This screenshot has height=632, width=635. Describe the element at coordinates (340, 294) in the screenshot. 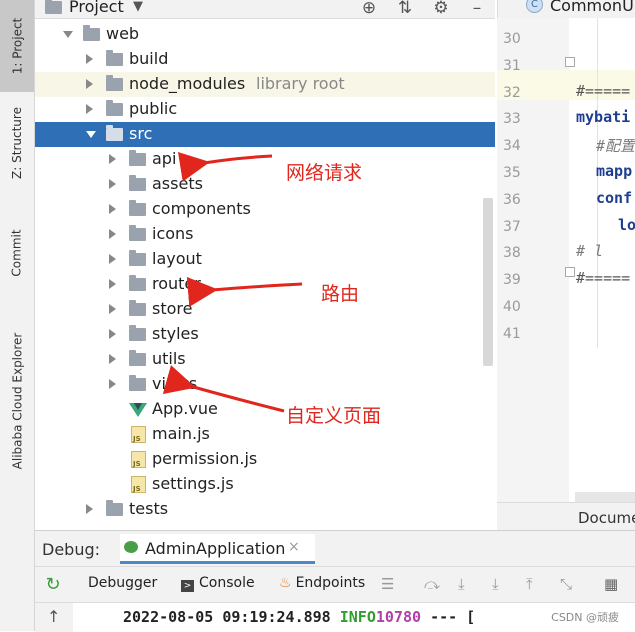

I see `annotation-router: 路由` at that location.